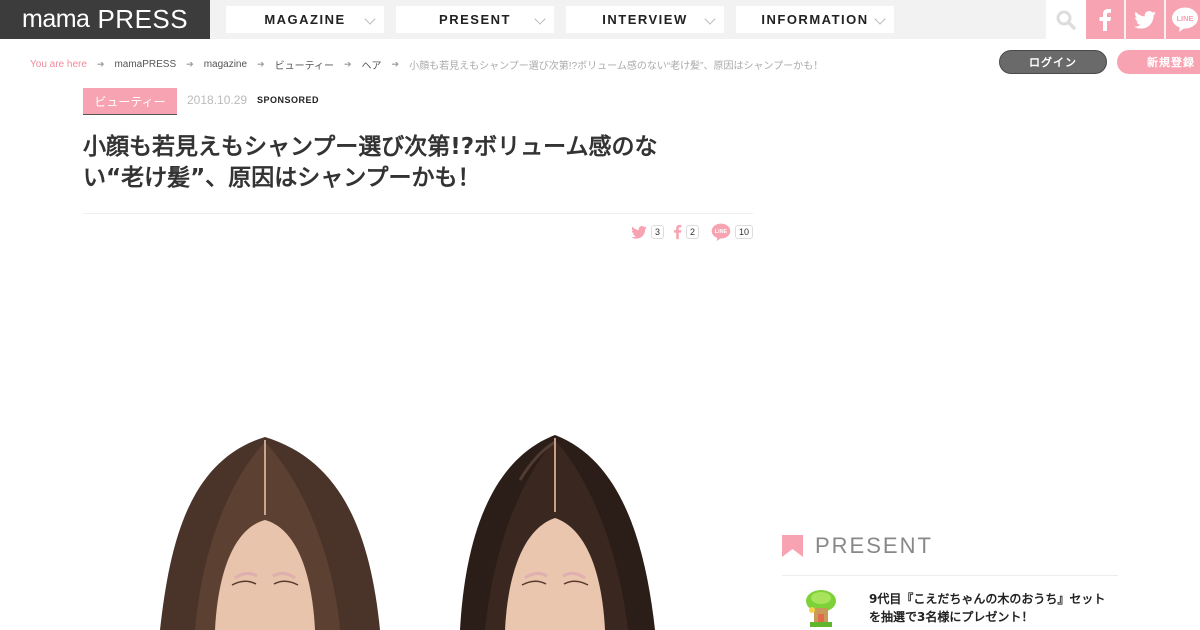 This screenshot has width=1200, height=630. What do you see at coordinates (304, 64) in the screenshot?
I see `breadcrumb-item-beauty: ビューティー` at bounding box center [304, 64].